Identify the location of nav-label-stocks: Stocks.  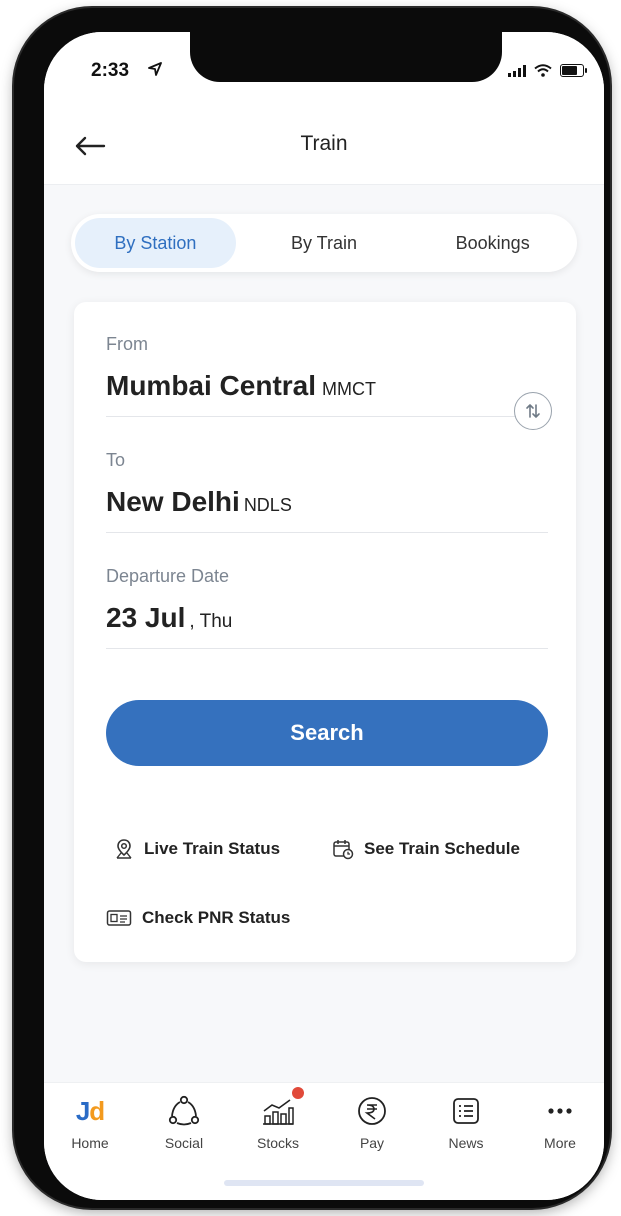
(277, 1143).